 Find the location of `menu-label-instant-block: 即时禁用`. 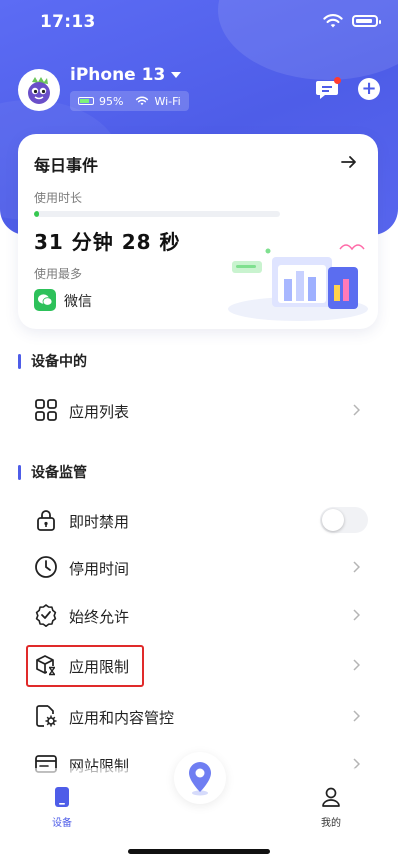

menu-label-instant-block: 即时禁用 is located at coordinates (99, 522).